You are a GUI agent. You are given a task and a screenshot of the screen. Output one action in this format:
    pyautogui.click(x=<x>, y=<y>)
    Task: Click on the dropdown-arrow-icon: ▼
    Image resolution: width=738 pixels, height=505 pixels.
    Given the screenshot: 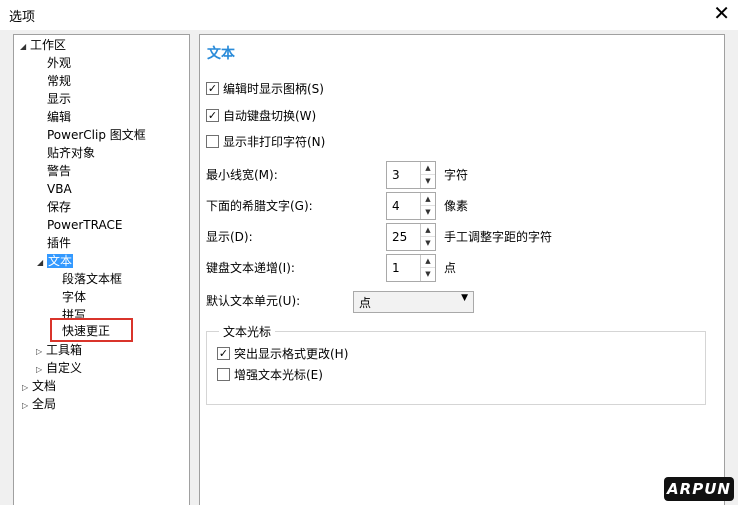 What is the action you would take?
    pyautogui.click(x=464, y=298)
    